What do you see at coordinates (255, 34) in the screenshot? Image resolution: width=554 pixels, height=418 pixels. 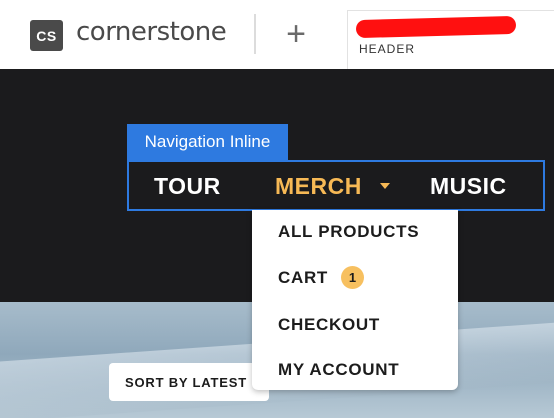 I see `toolbar-divider` at bounding box center [255, 34].